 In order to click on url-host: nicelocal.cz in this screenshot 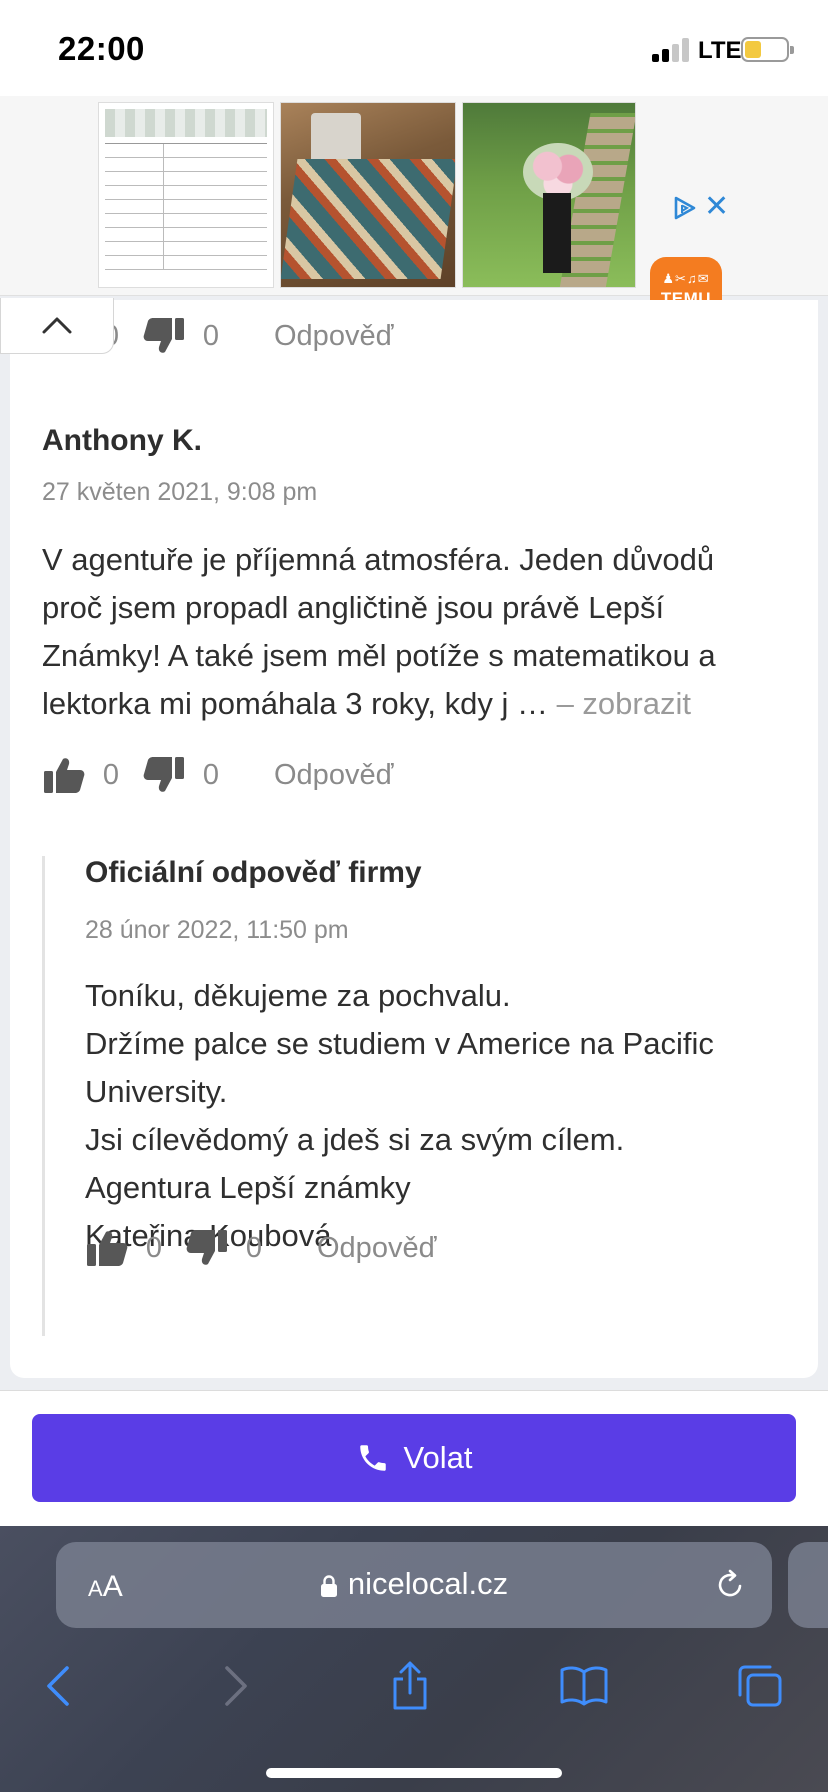, I will do `click(414, 1584)`.